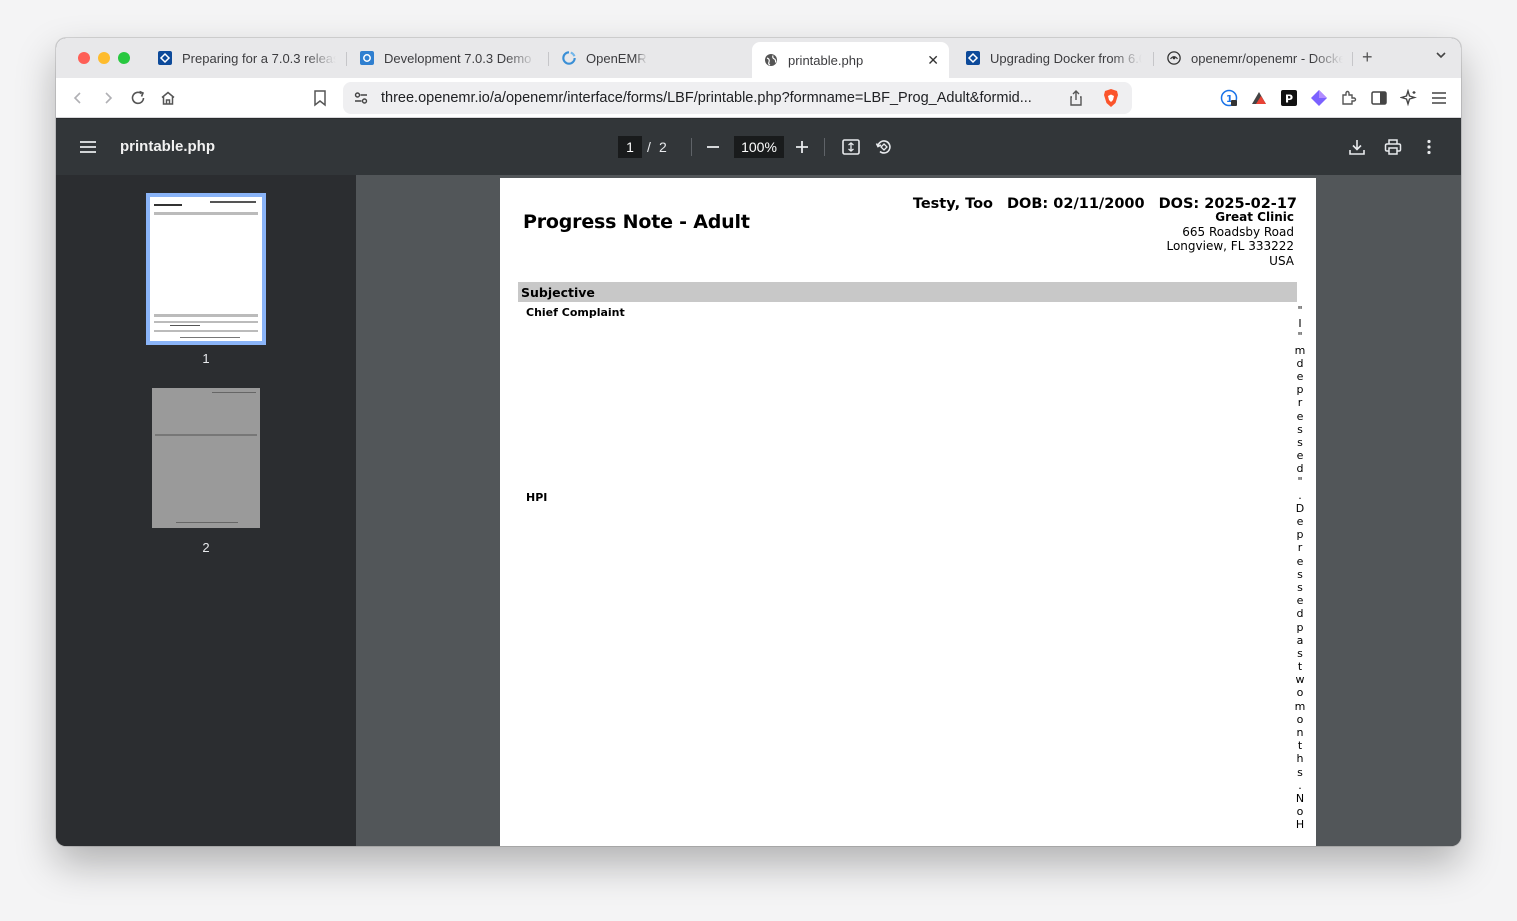 This screenshot has width=1517, height=921. Describe the element at coordinates (630, 147) in the screenshot. I see `page-number-input: 1` at that location.